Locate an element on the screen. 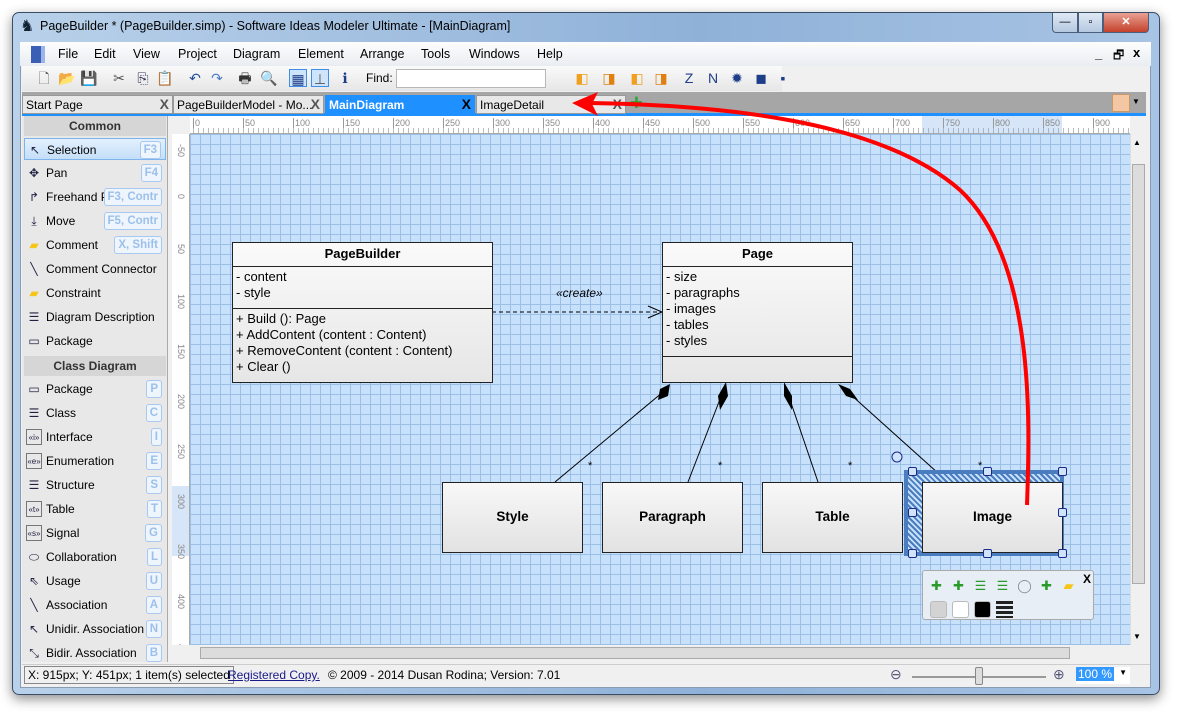  menu-help: Help is located at coordinates (550, 54).